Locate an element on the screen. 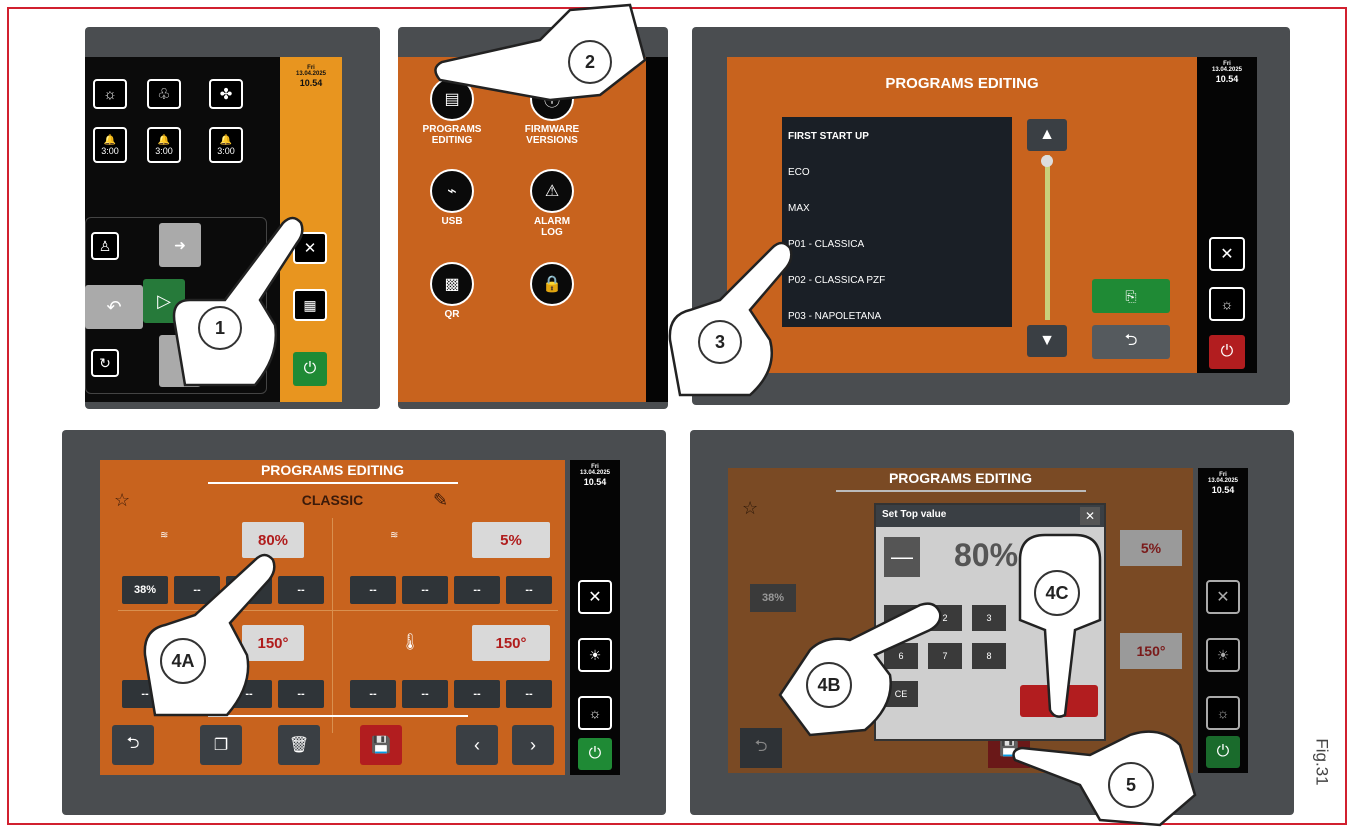 This screenshot has height=833, width=1355. bottom-heat-icon: ≋ is located at coordinates (394, 535).